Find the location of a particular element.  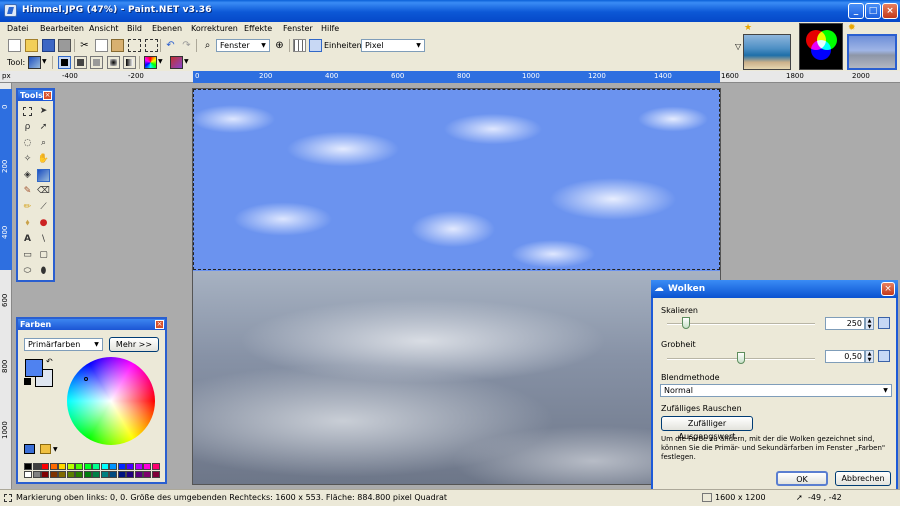

menu-effekte: Effekte is located at coordinates (258, 28).